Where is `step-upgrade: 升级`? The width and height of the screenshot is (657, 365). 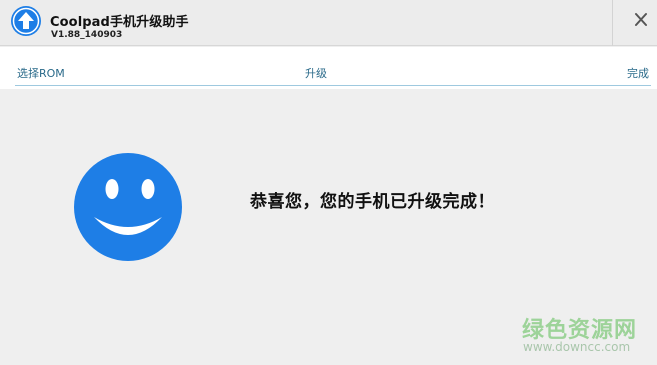 step-upgrade: 升级 is located at coordinates (316, 73).